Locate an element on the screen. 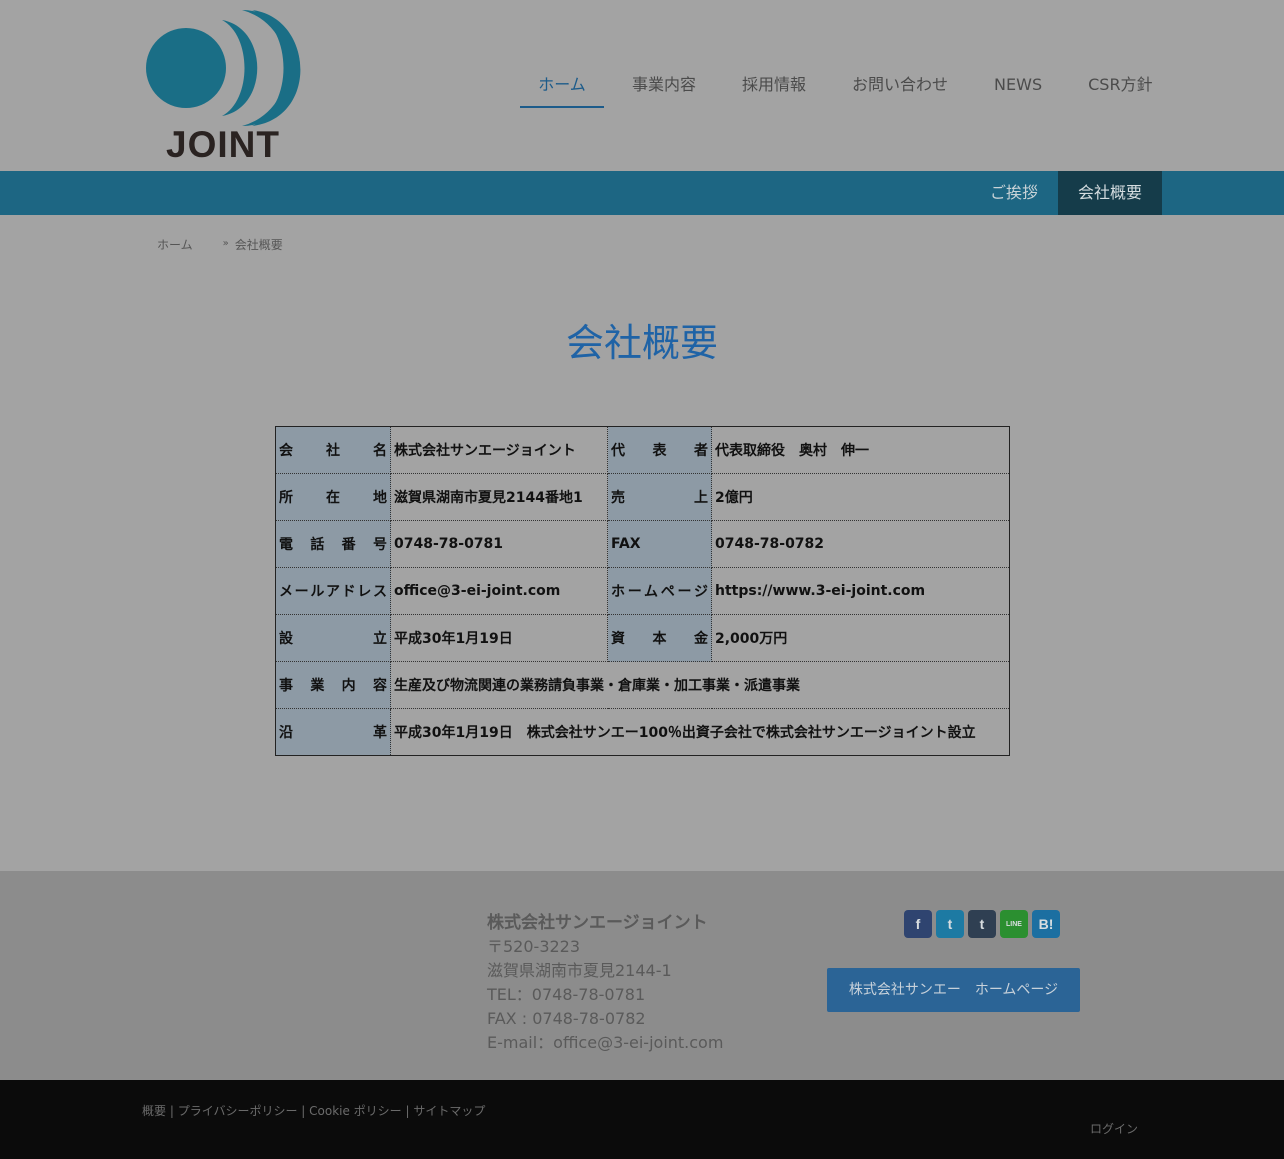 The image size is (1284, 1159). bottom-links: 概要 | プライバシーポリシー | Cookie ポリシー | サイトマップ is located at coordinates (313, 1110).